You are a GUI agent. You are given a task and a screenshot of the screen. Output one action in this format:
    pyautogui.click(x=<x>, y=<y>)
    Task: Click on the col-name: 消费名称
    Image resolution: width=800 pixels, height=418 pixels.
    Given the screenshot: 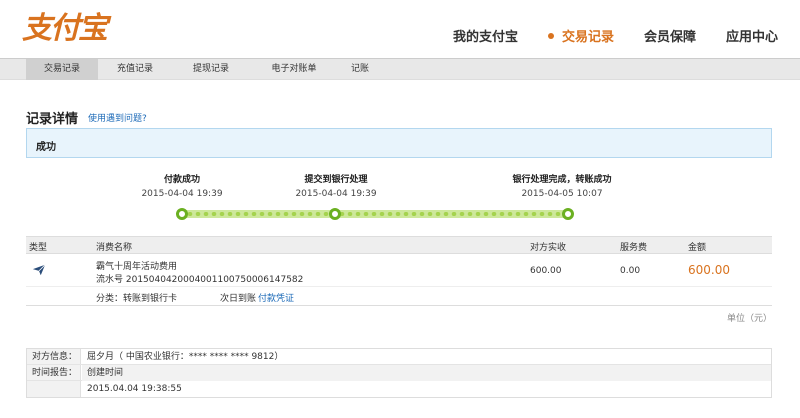 What is the action you would take?
    pyautogui.click(x=114, y=248)
    